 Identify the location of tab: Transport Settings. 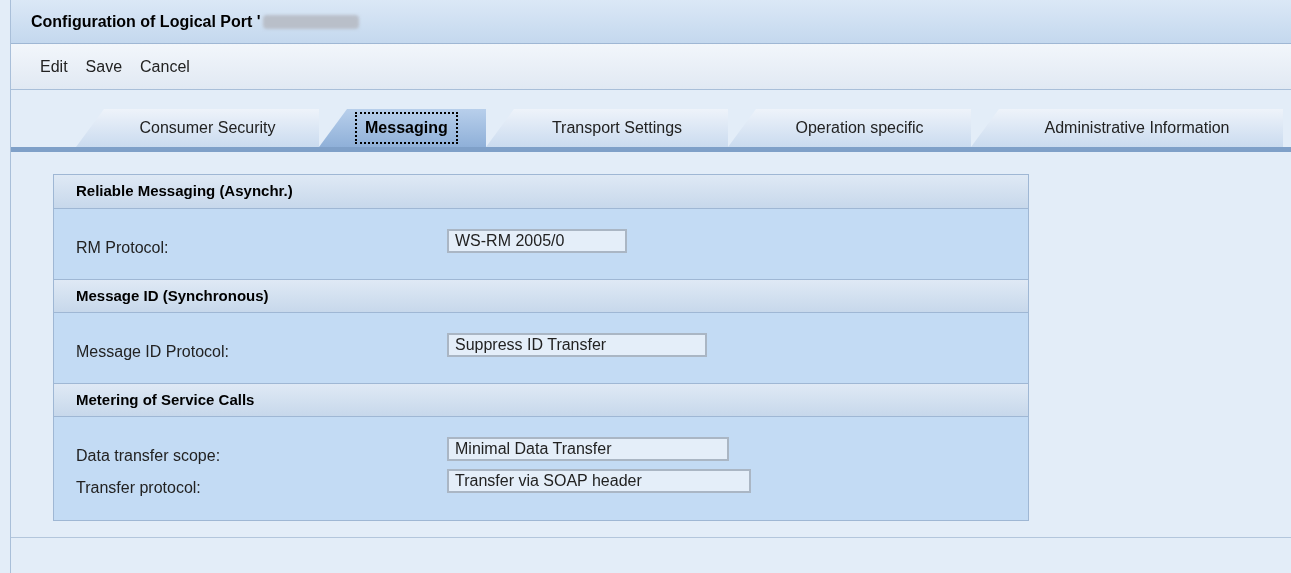
(607, 128).